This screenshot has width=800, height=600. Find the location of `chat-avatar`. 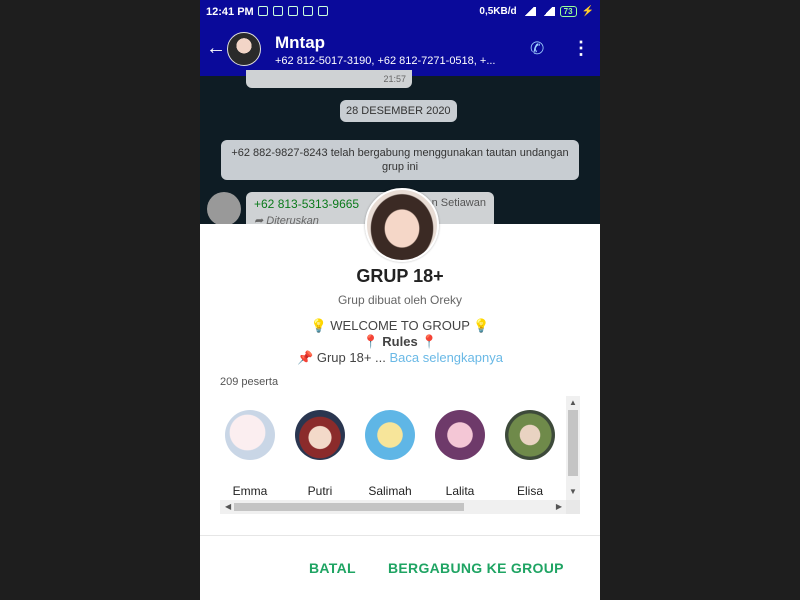

chat-avatar is located at coordinates (244, 49).